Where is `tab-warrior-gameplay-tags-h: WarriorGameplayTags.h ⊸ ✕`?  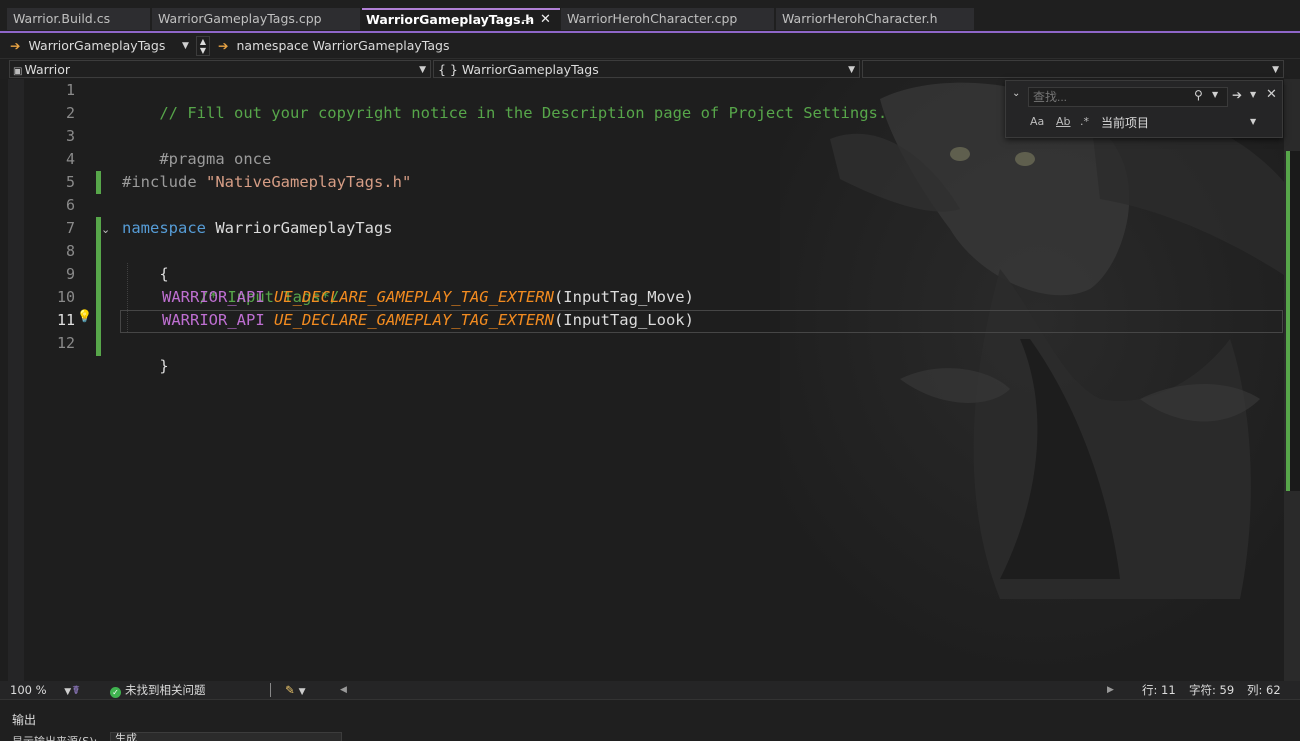 tab-warrior-gameplay-tags-h: WarriorGameplayTags.h ⊸ ✕ is located at coordinates (461, 19).